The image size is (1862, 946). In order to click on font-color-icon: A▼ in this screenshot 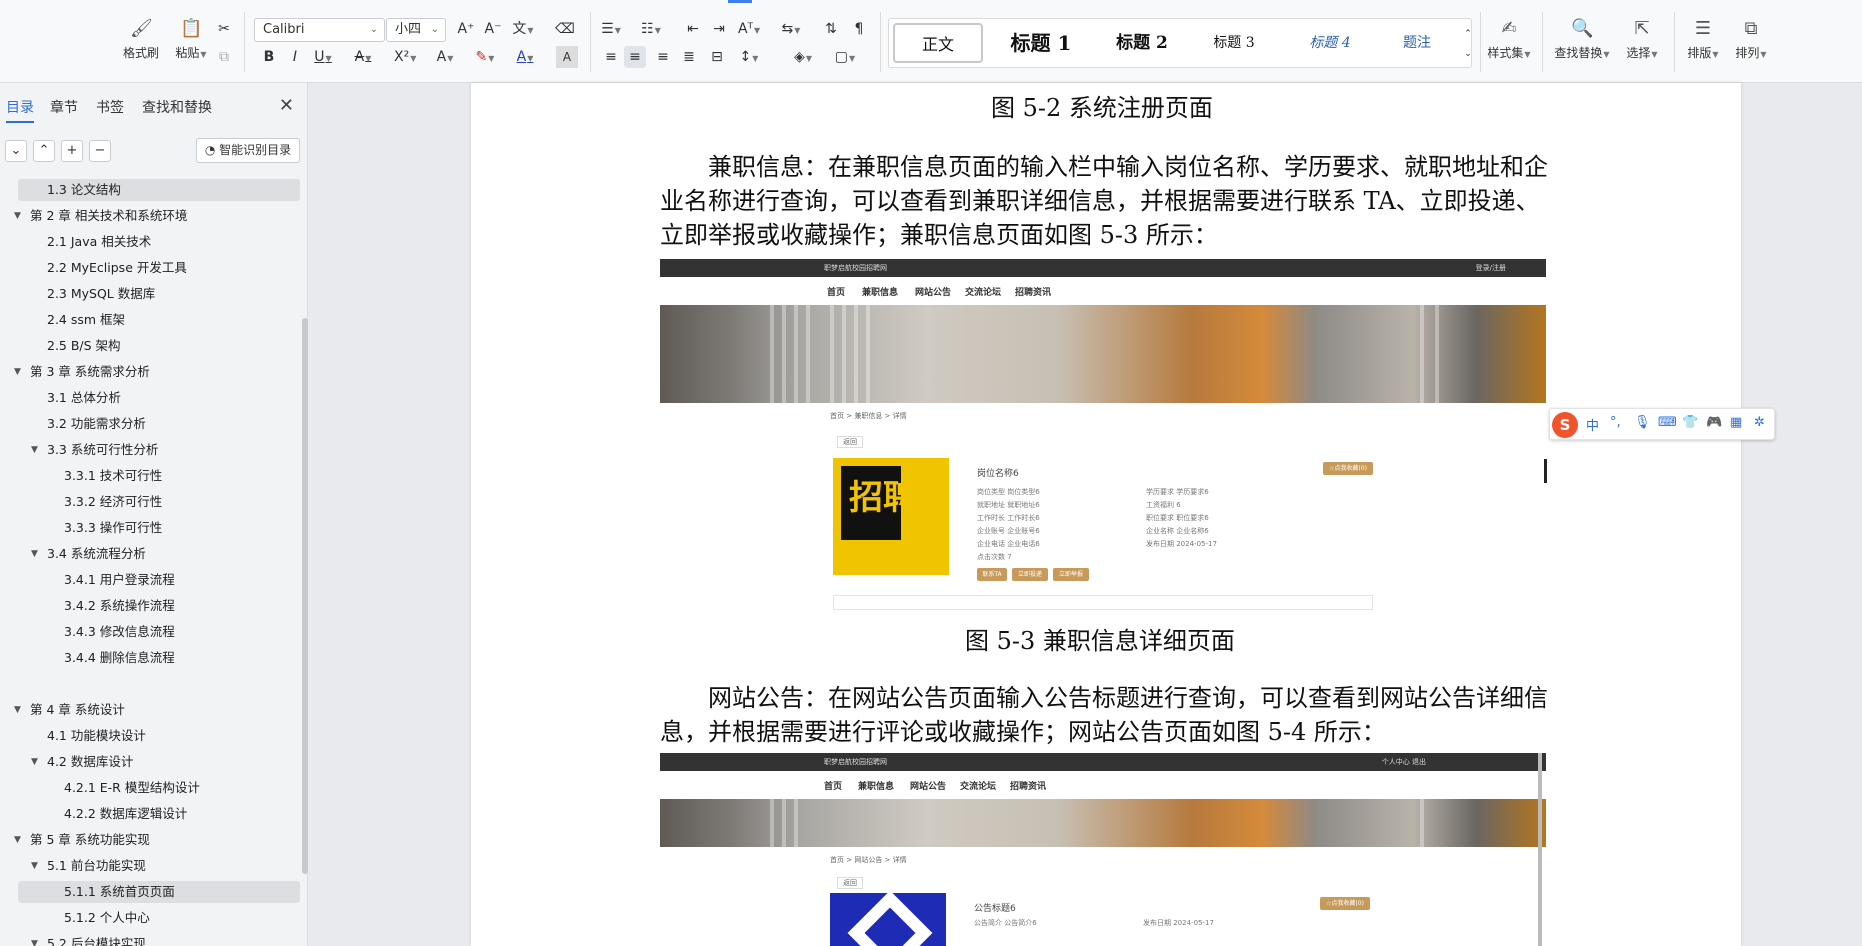, I will do `click(525, 57)`.